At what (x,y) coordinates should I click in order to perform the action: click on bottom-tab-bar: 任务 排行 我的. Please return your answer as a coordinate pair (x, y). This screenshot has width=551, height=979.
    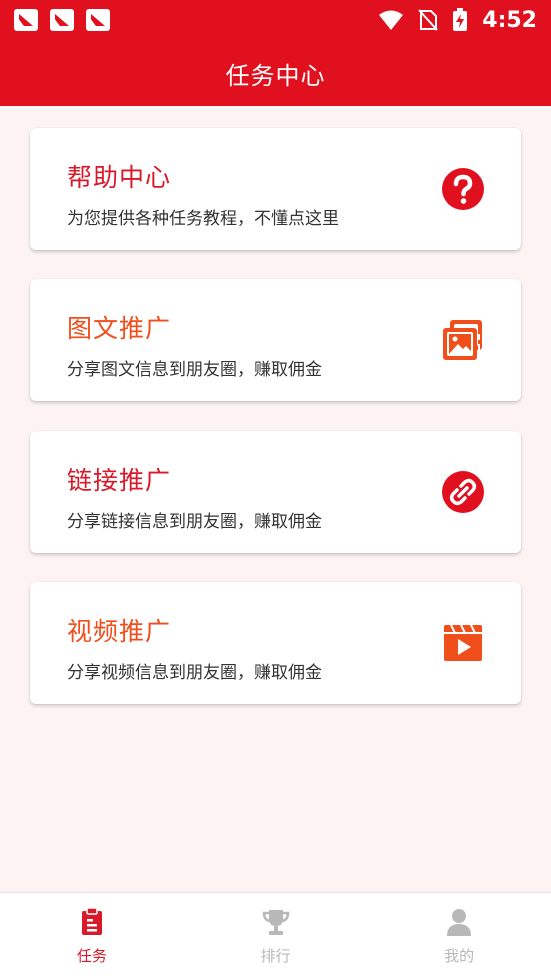
    Looking at the image, I should click on (275, 935).